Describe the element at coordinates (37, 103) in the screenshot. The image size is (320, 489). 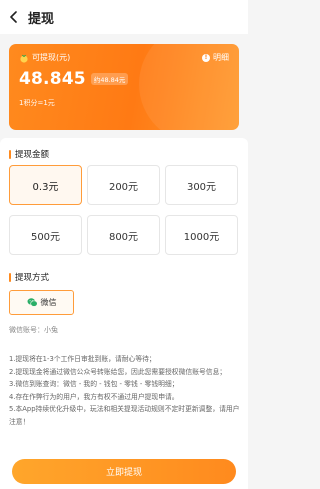
I see `exchange-rate: 1积分=1元` at that location.